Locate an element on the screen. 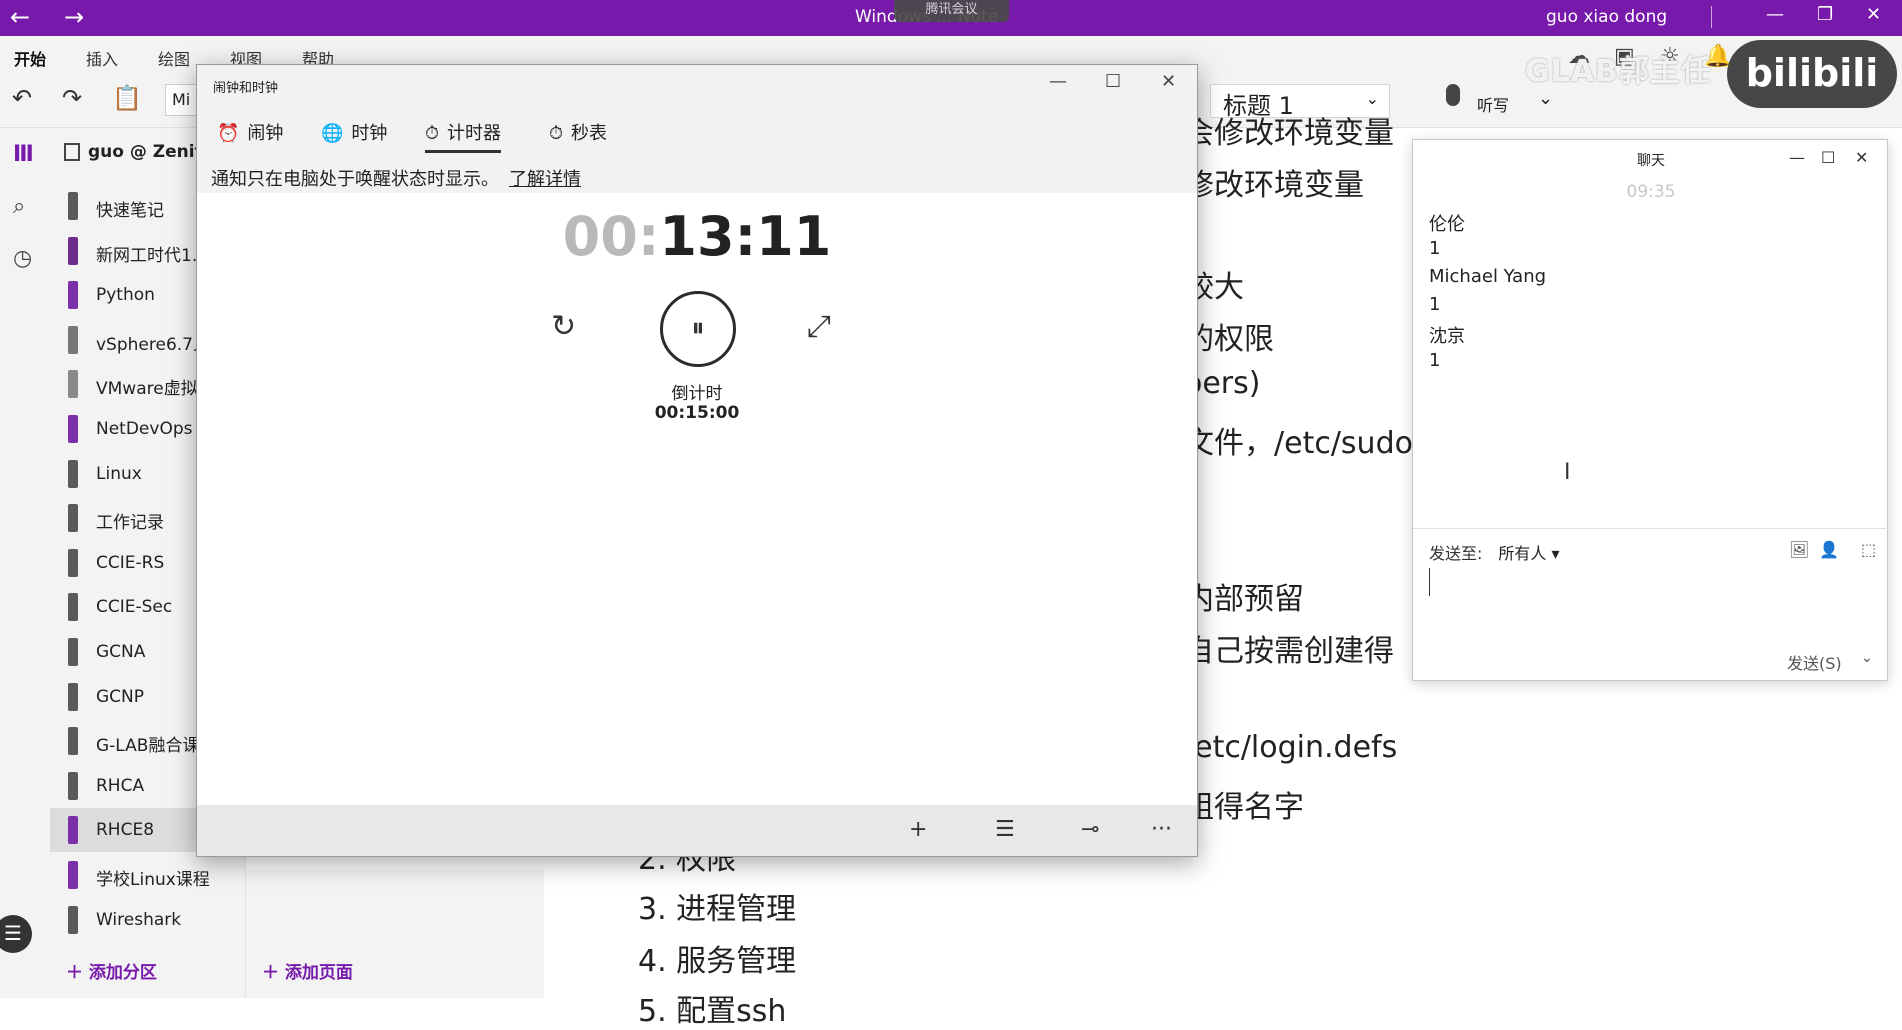  microphone-icon is located at coordinates (1453, 95).